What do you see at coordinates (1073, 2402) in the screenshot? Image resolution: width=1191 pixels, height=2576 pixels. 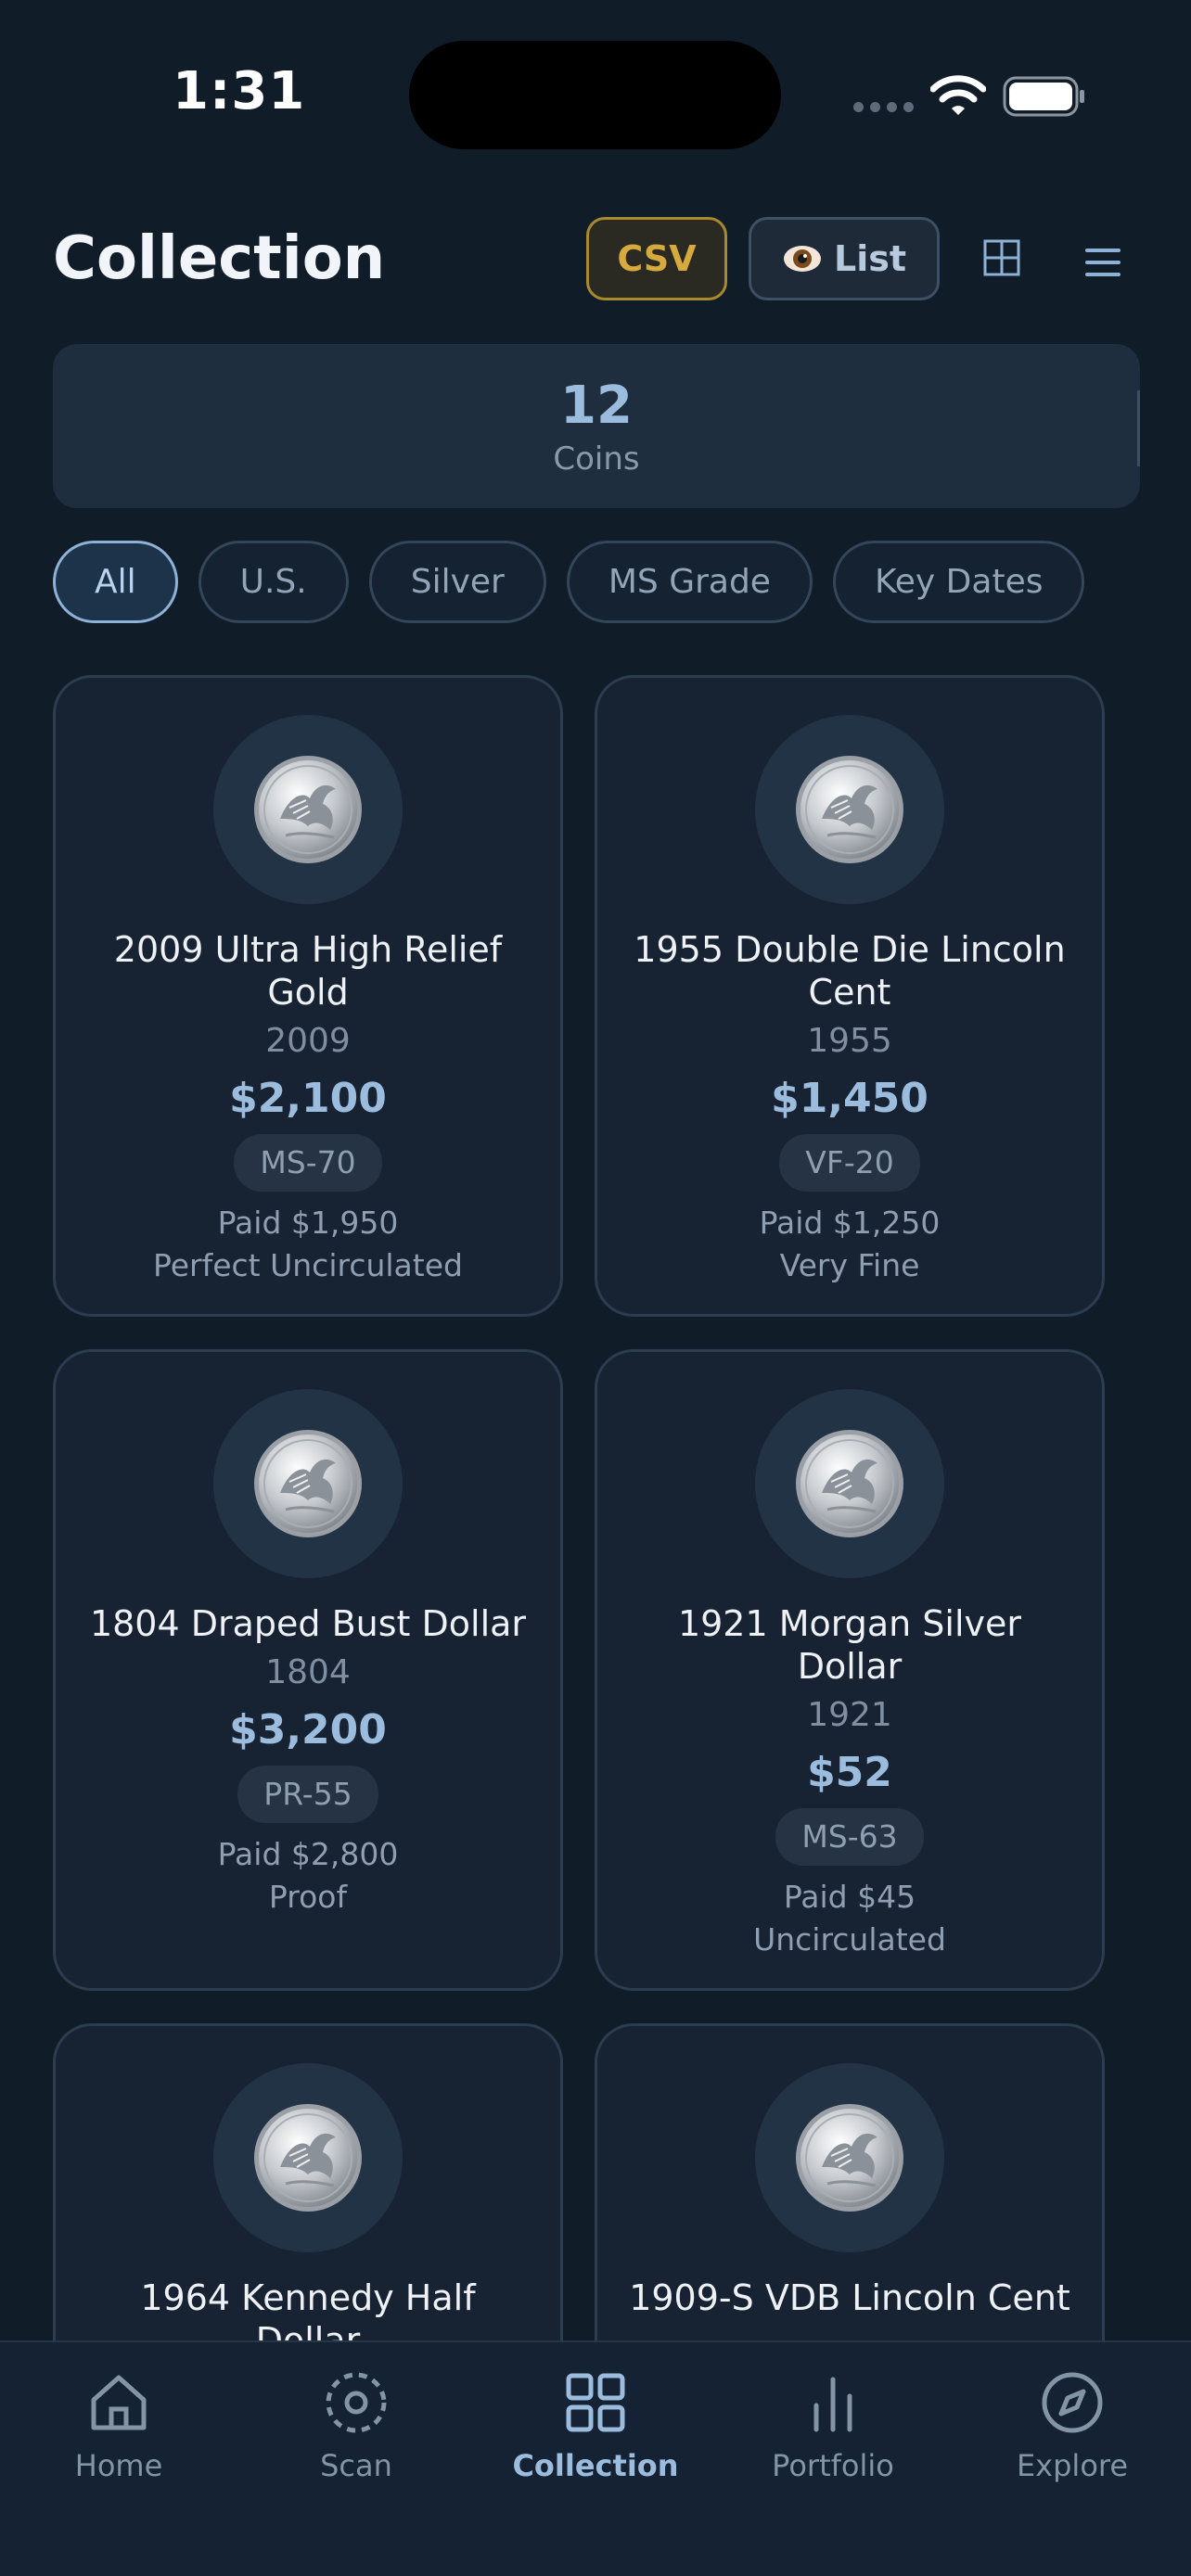 I see `compass-icon` at bounding box center [1073, 2402].